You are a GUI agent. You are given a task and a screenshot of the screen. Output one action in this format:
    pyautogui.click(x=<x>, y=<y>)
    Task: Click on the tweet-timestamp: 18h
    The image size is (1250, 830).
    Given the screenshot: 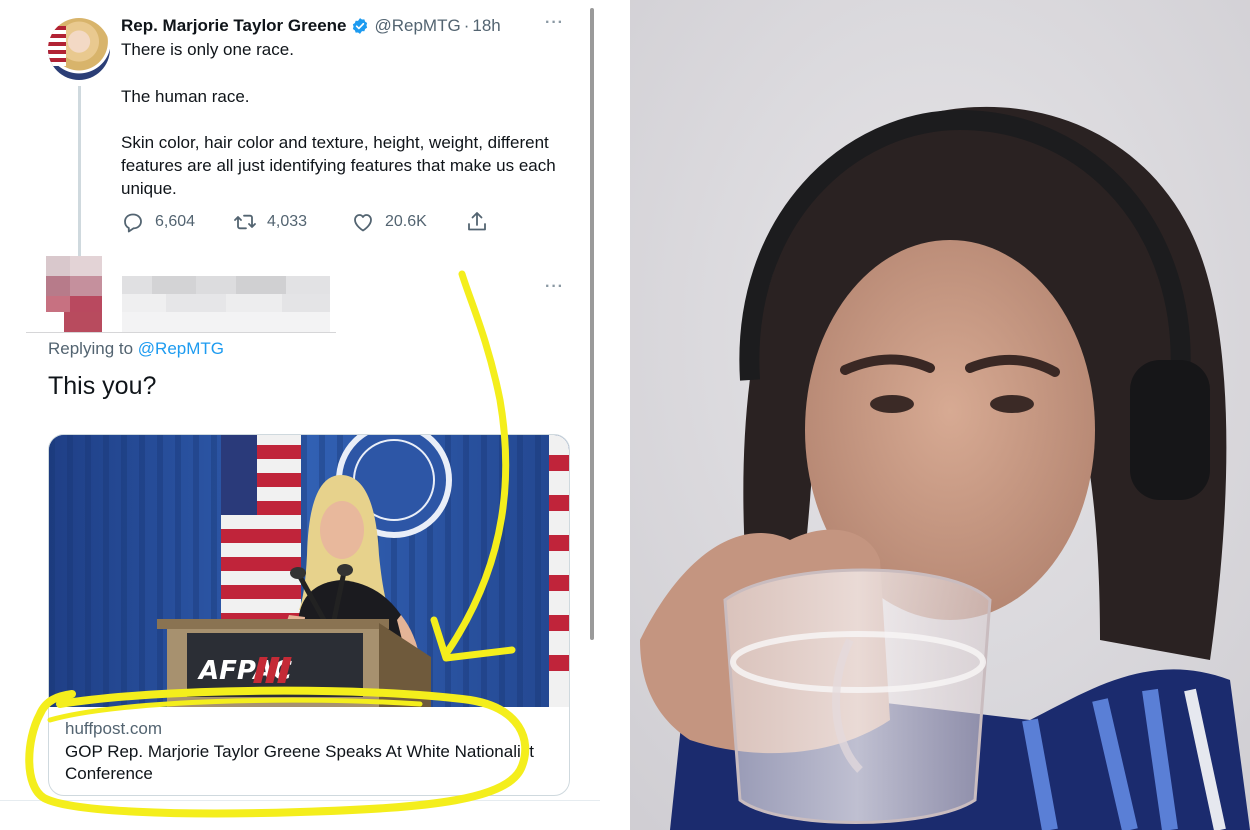 What is the action you would take?
    pyautogui.click(x=486, y=26)
    